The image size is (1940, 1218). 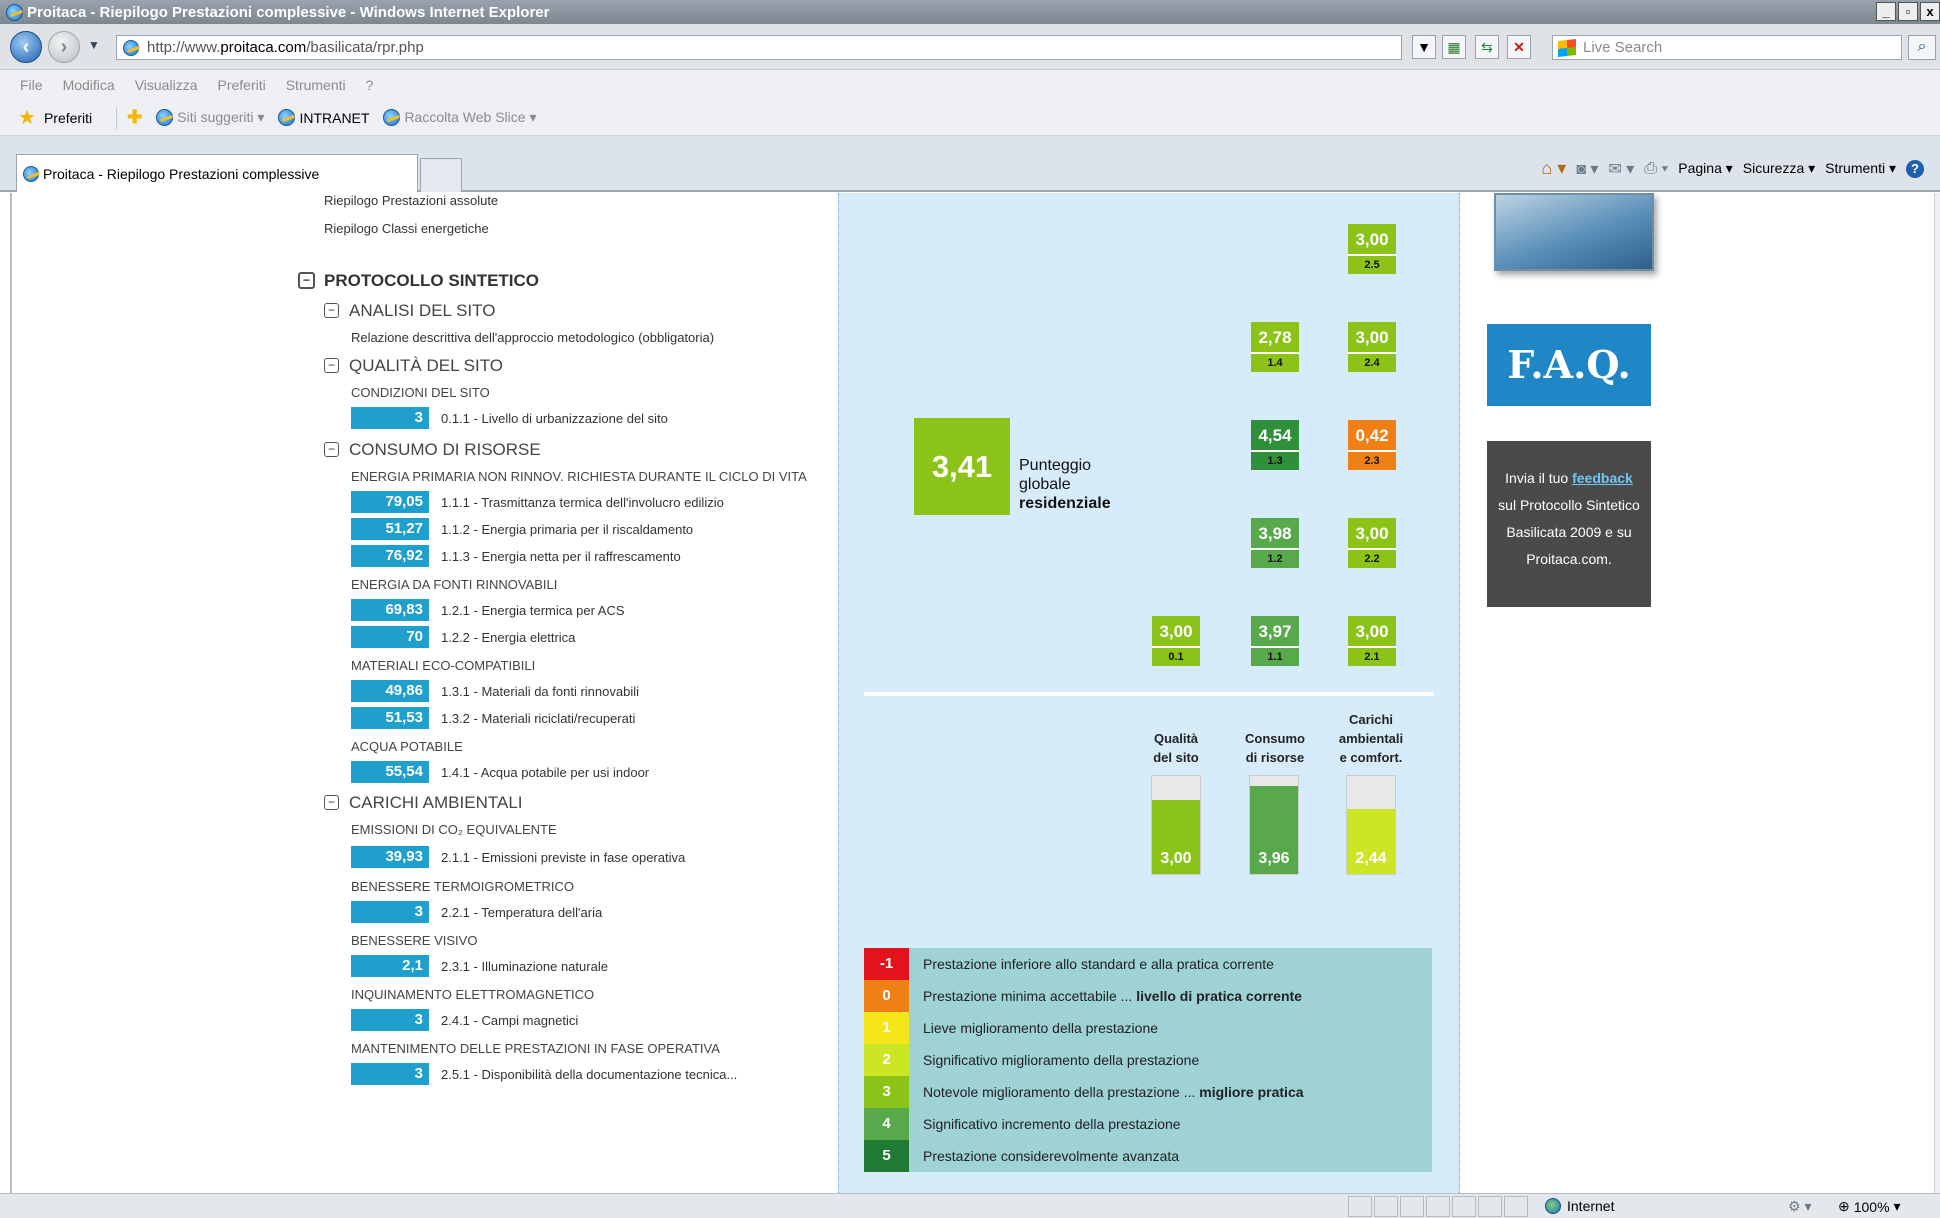 What do you see at coordinates (89, 85) in the screenshot?
I see `menu-modifica: Modifica` at bounding box center [89, 85].